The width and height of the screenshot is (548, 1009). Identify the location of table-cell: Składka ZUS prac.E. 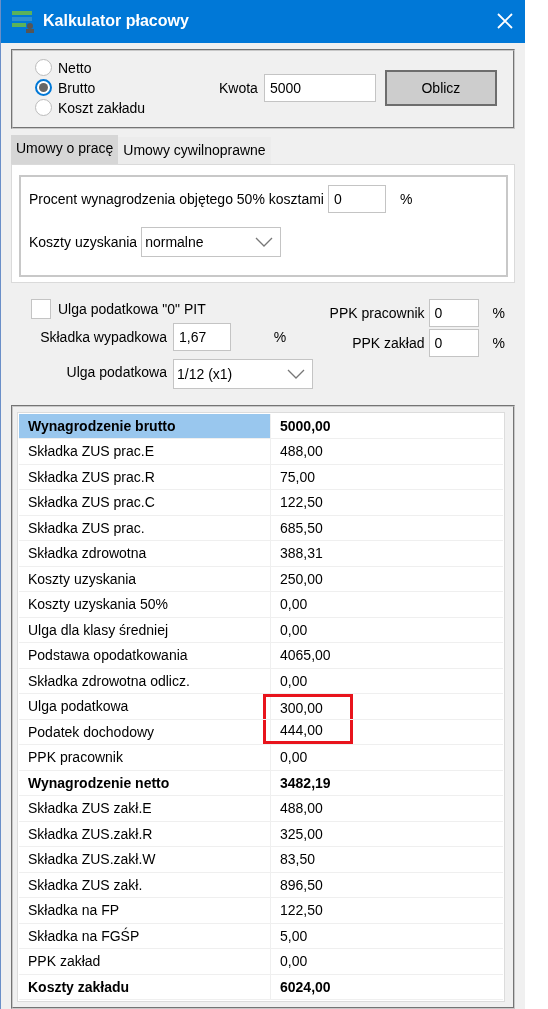
(145, 451).